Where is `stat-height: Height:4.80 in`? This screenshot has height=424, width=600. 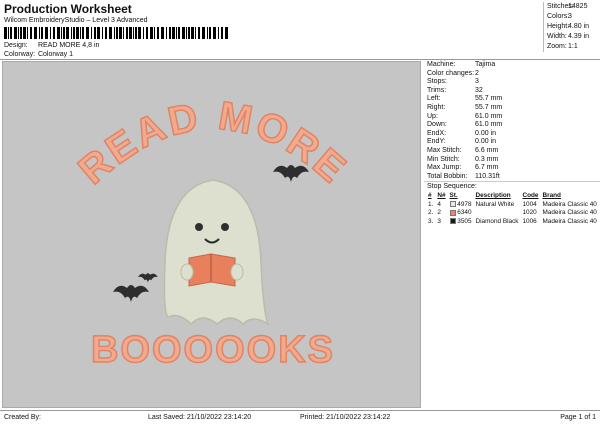 stat-height: Height:4.80 in is located at coordinates (568, 26).